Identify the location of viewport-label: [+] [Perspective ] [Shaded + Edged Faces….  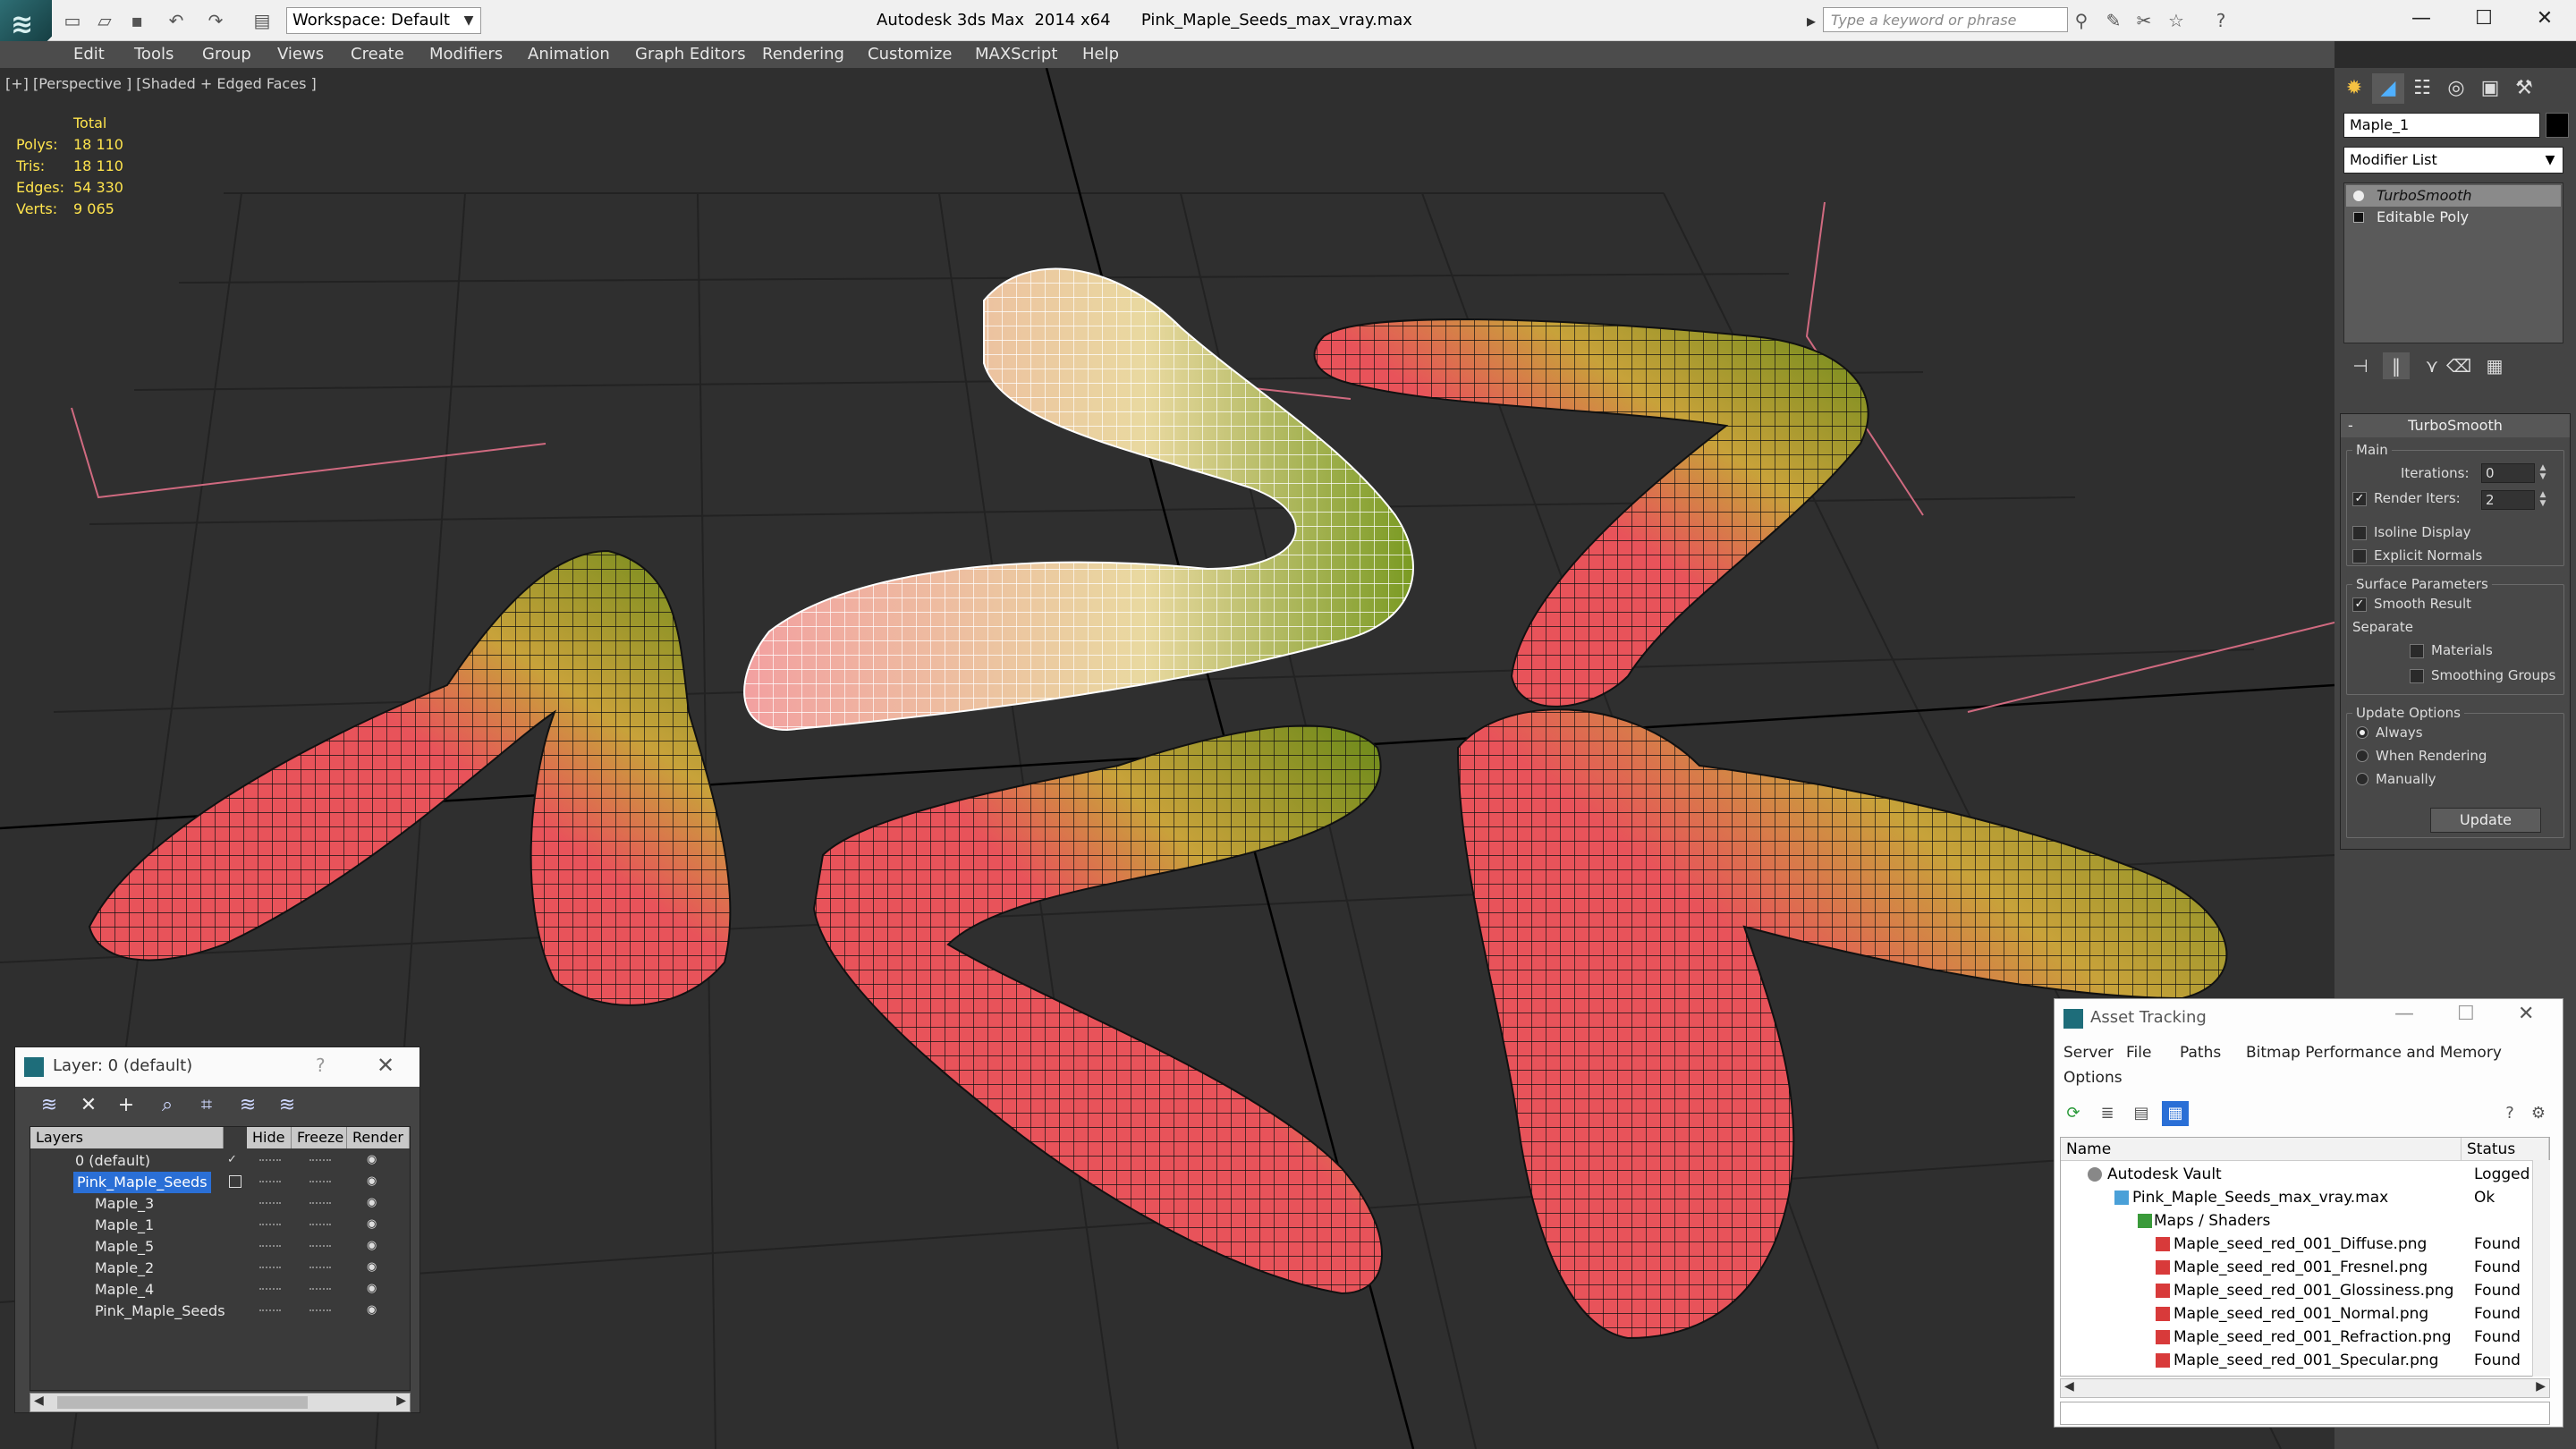
(161, 83).